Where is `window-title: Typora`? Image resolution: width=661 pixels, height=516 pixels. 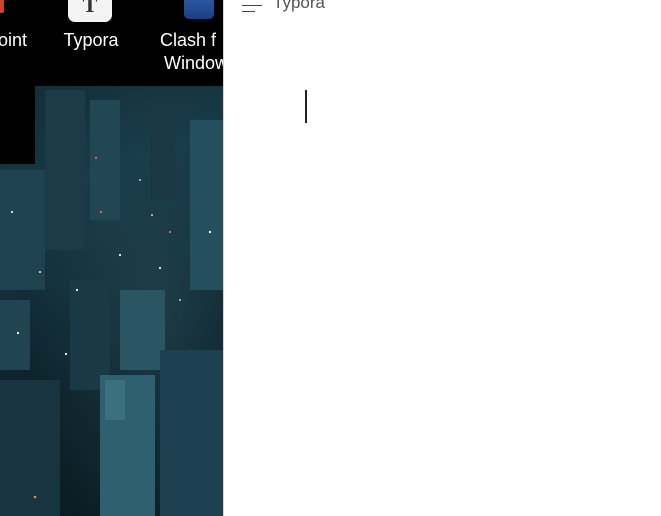 window-title: Typora is located at coordinates (299, 6).